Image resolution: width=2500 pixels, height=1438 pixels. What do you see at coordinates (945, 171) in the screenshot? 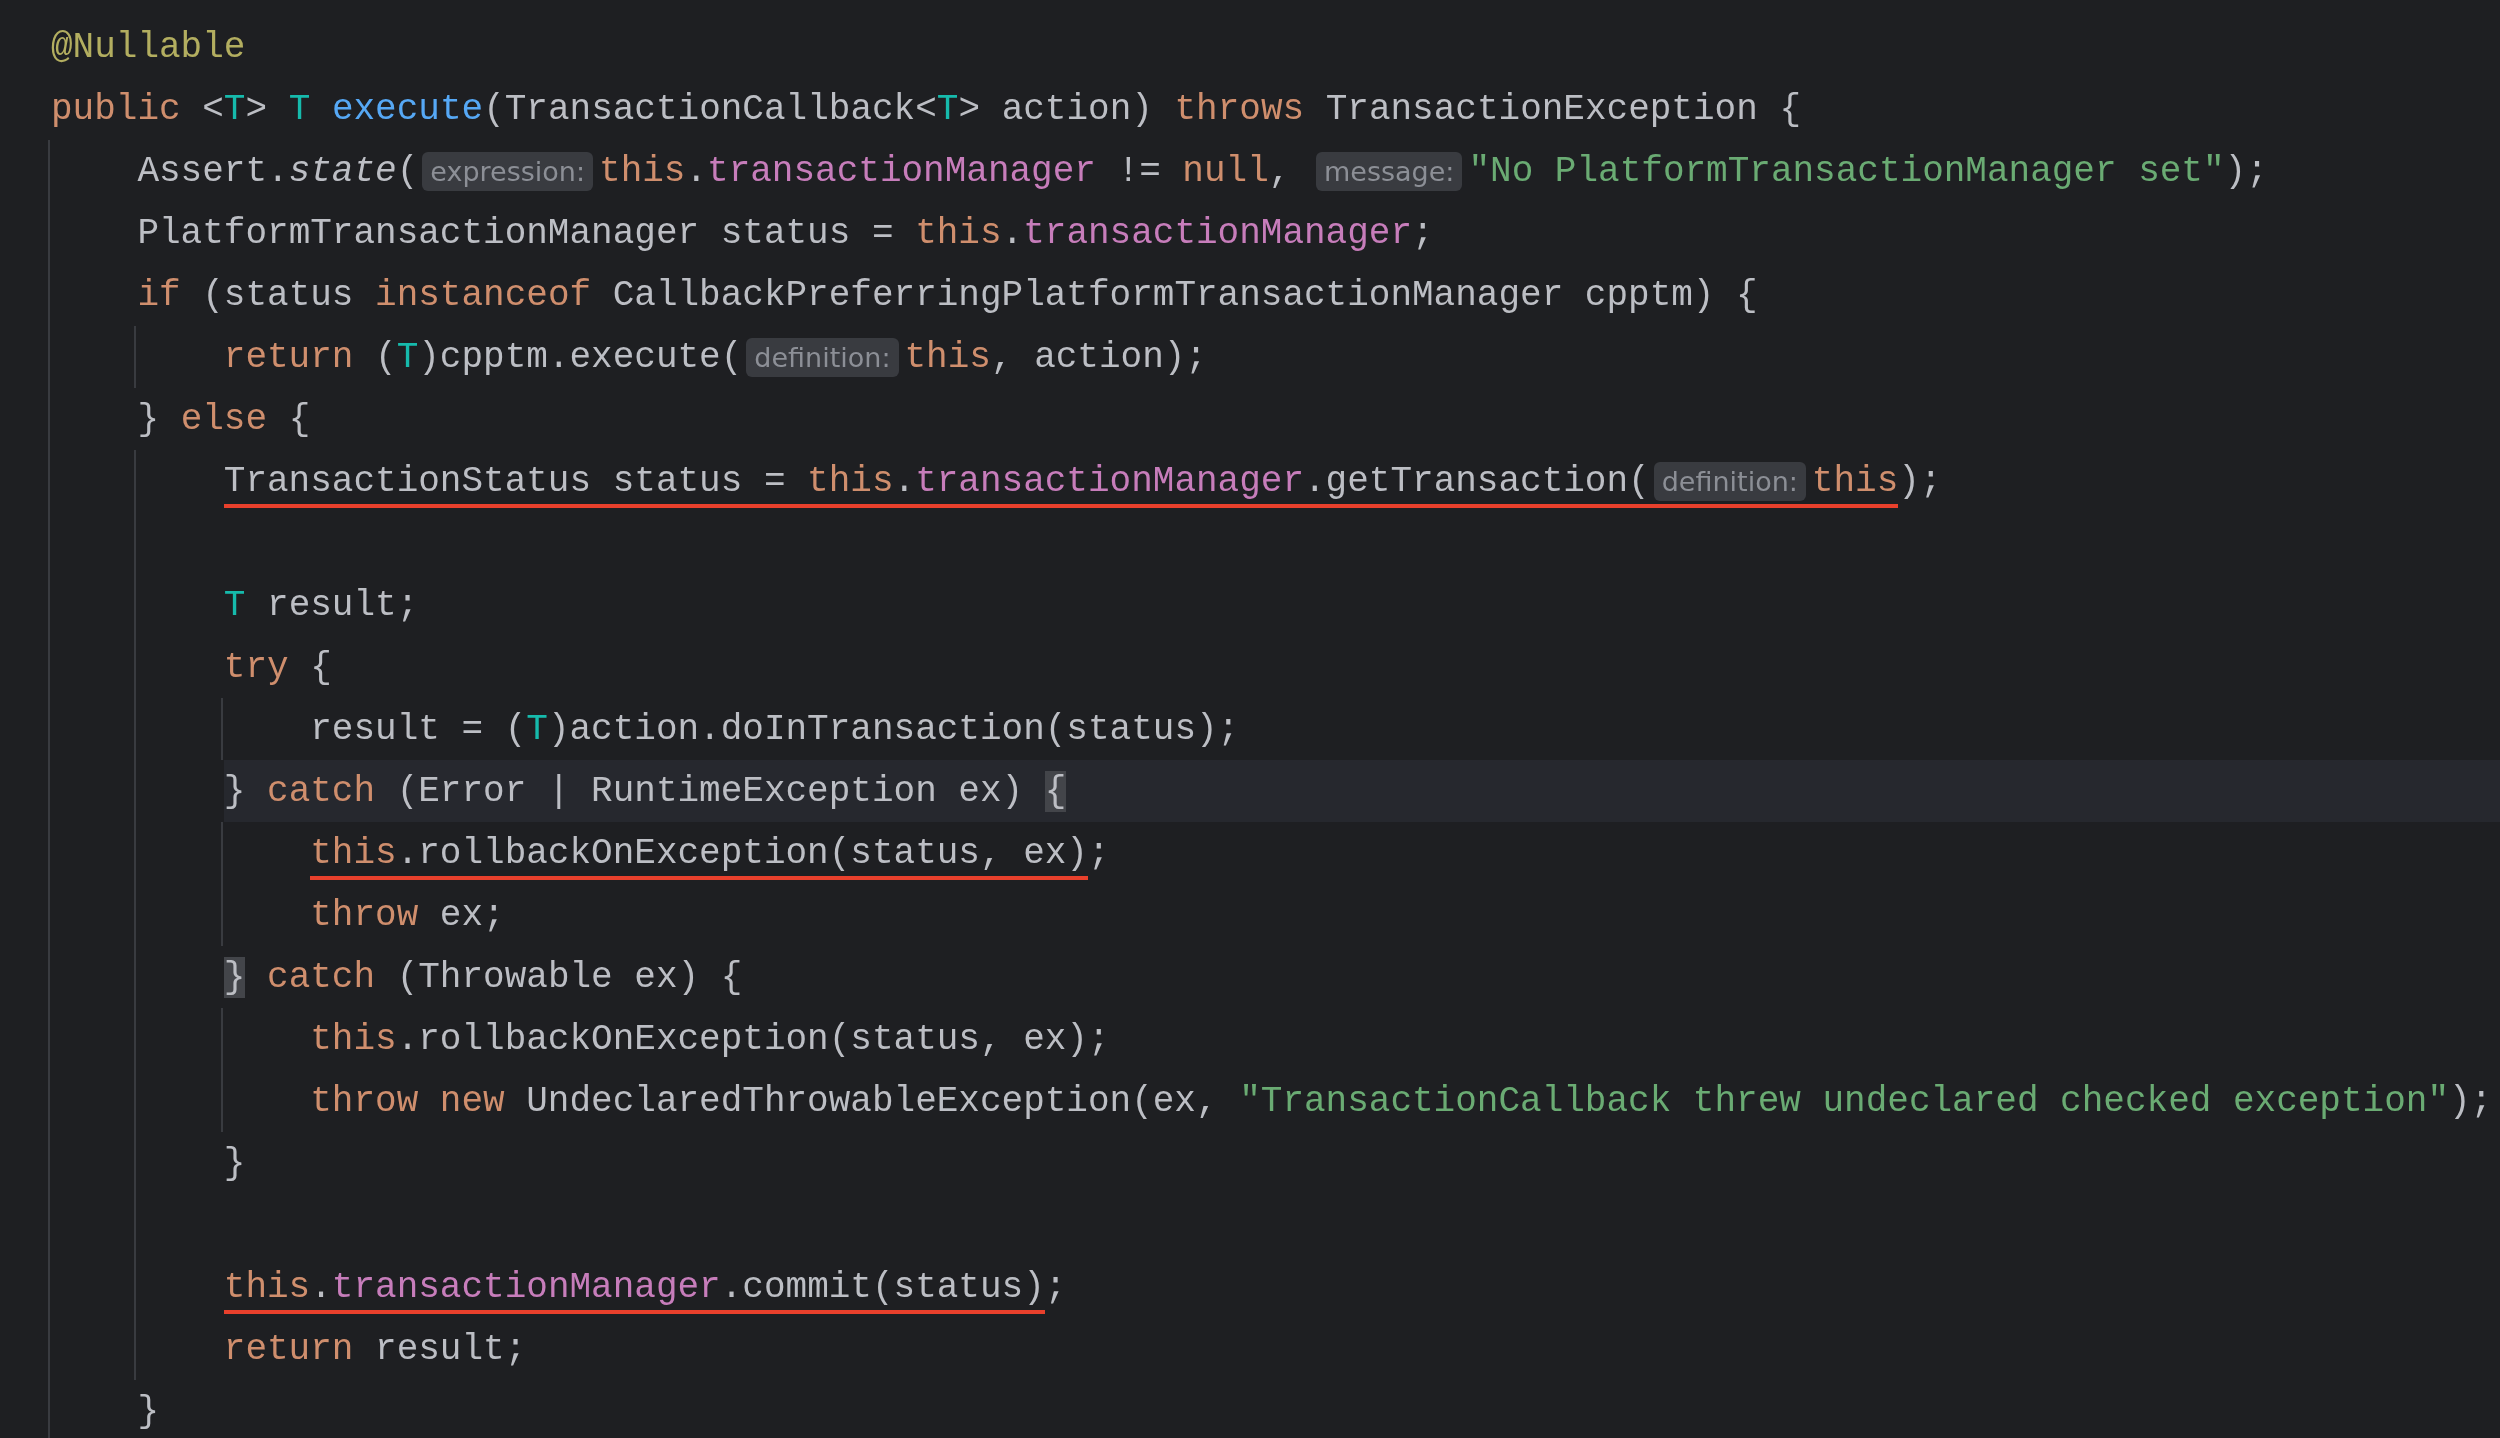
I see `code-text: this.transactionManager != null,` at bounding box center [945, 171].